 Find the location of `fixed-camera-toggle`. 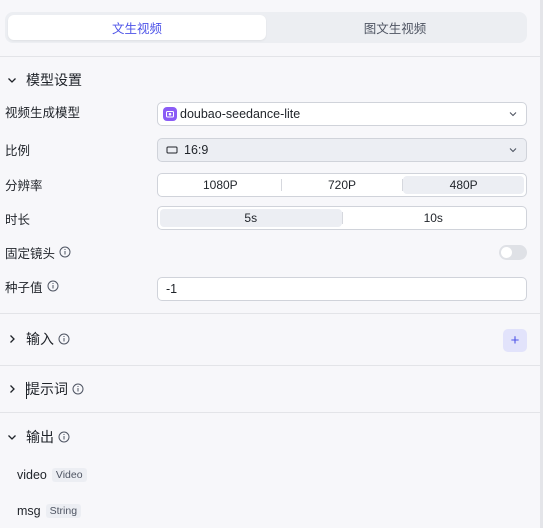

fixed-camera-toggle is located at coordinates (513, 252).